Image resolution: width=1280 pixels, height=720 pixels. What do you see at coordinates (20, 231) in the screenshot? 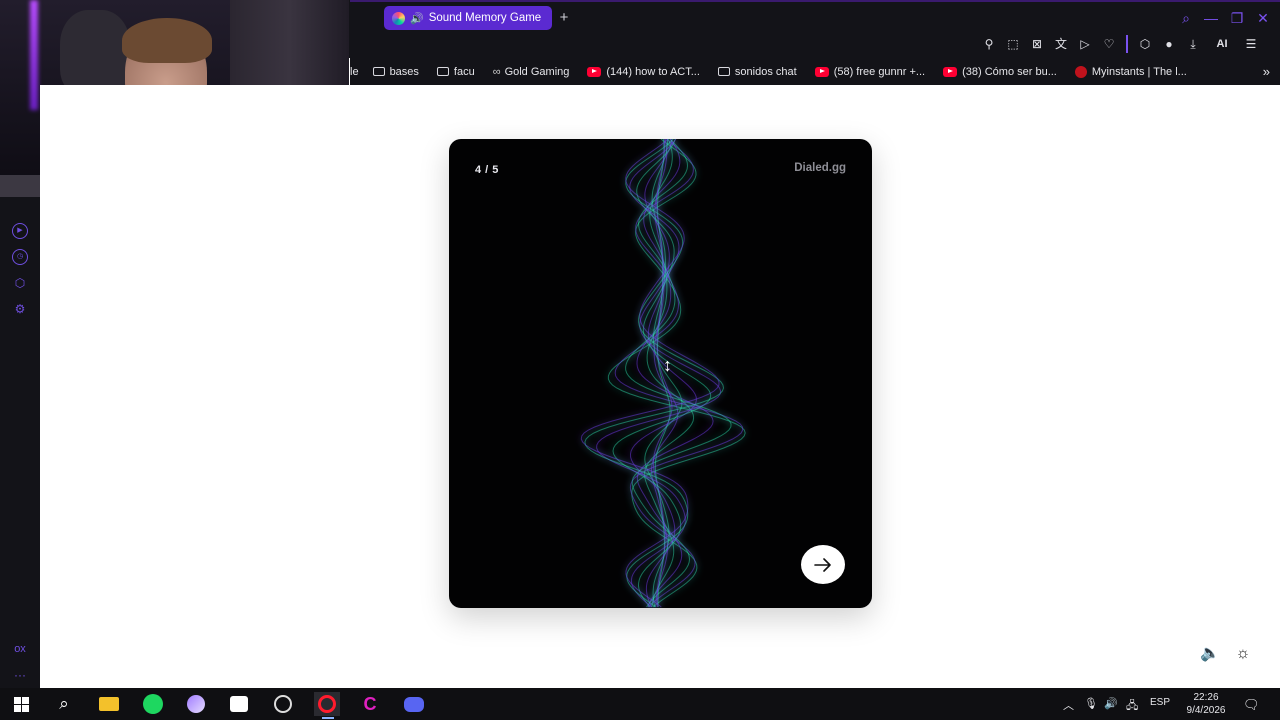
I see `player-icon: ▶` at bounding box center [20, 231].